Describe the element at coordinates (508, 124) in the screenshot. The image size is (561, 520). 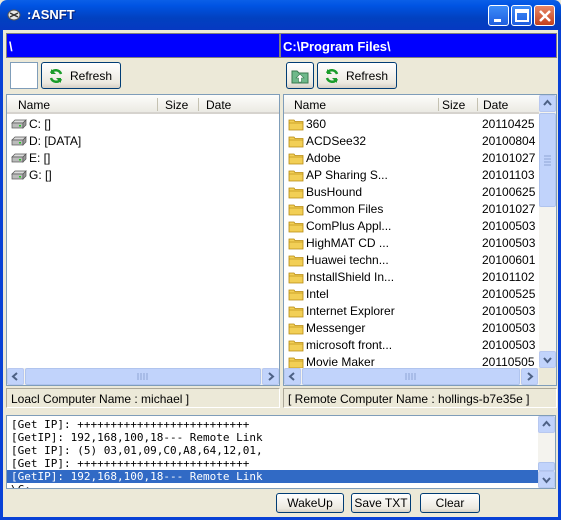
I see `folder-date: 20110425` at that location.